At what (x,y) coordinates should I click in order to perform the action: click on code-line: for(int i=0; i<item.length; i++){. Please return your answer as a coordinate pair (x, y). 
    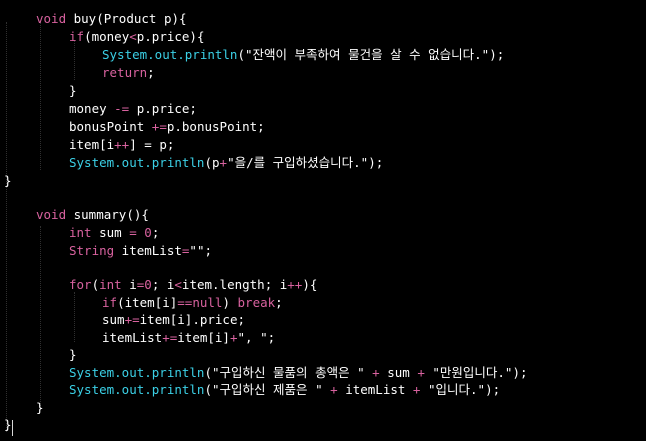
    Looking at the image, I should click on (193, 285).